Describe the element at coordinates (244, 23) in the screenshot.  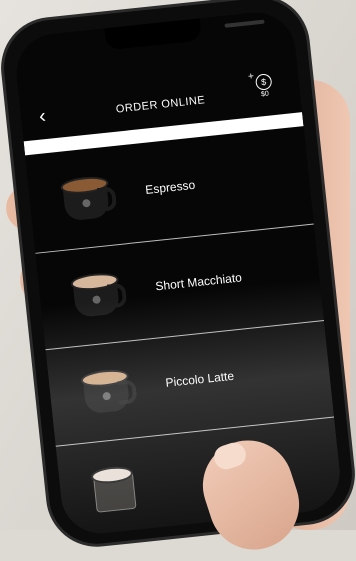
I see `speaker-grille` at that location.